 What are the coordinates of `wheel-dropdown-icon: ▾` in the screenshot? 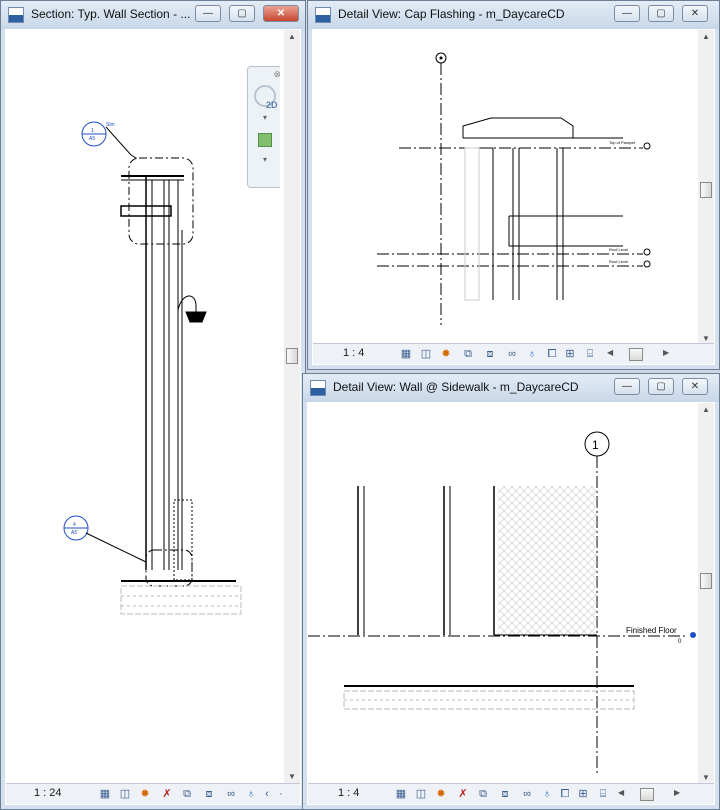 It's located at (265, 117).